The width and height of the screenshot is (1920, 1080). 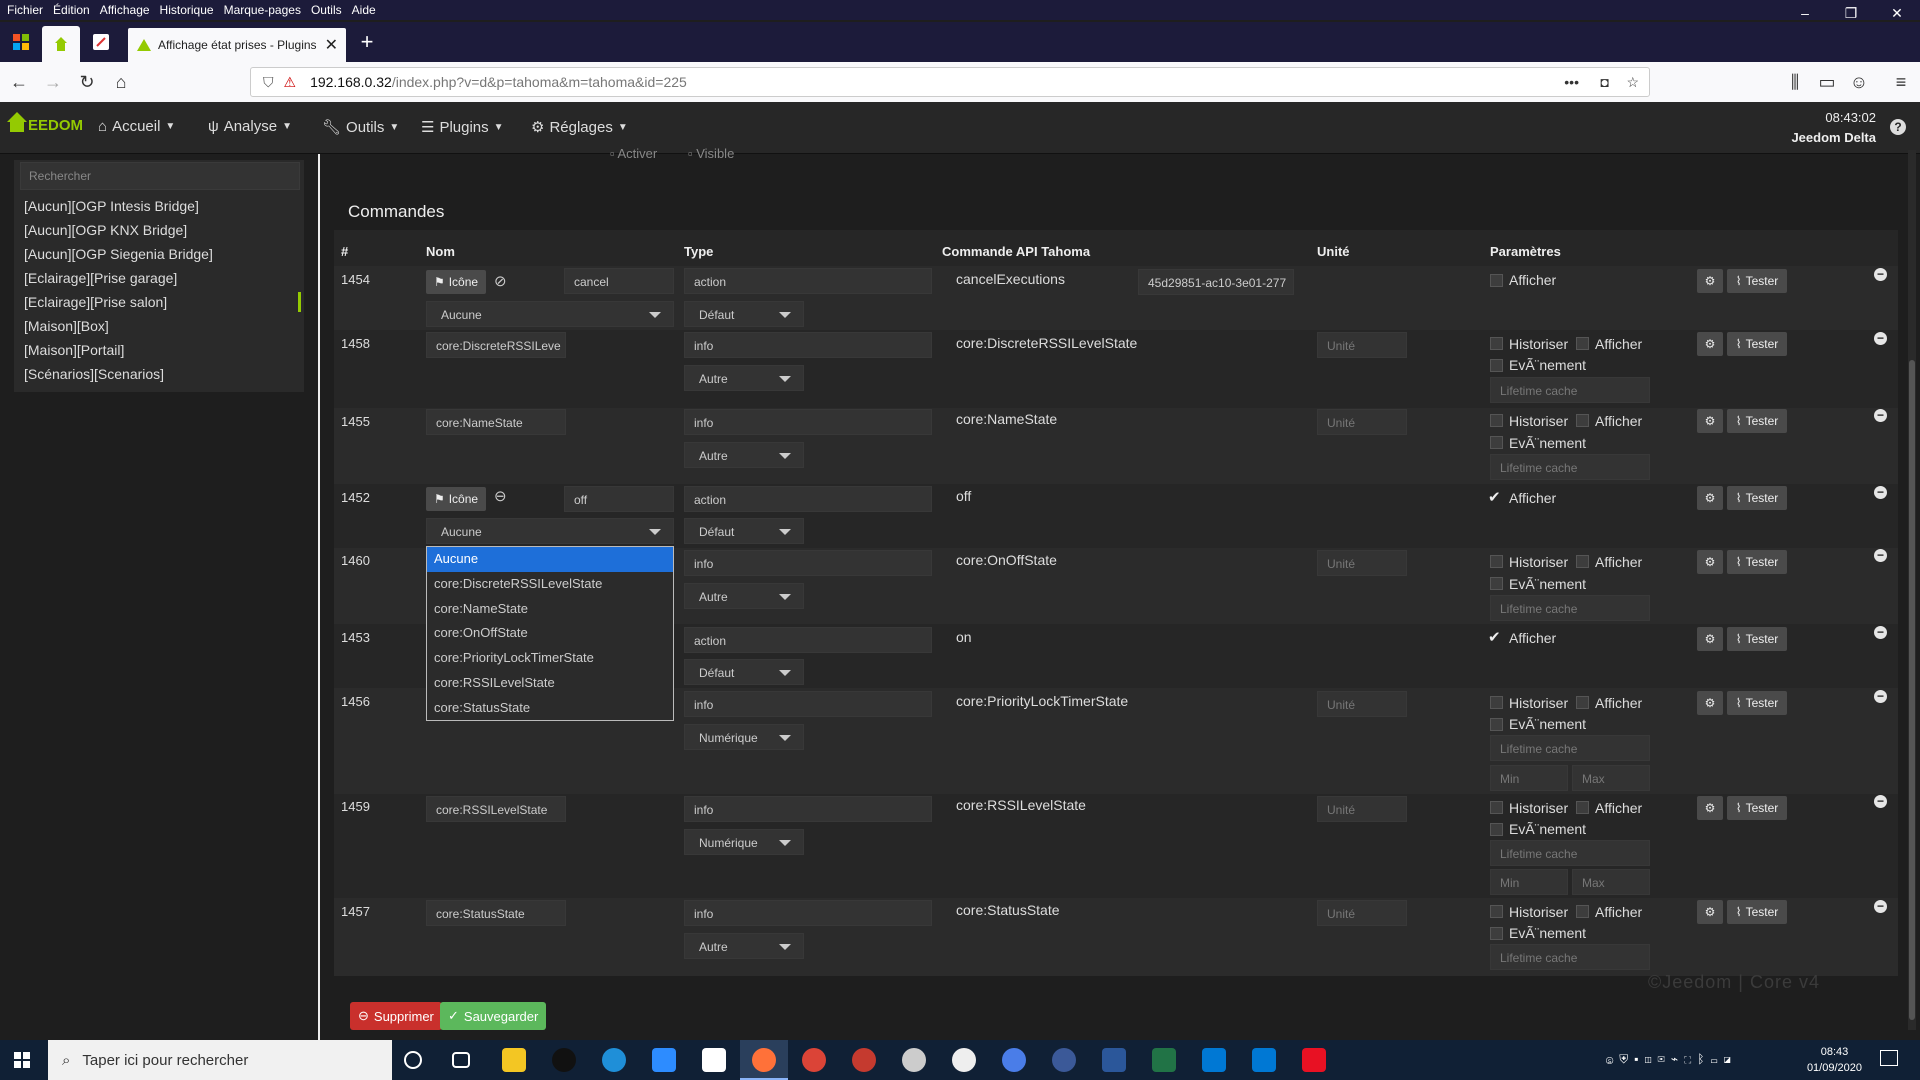 What do you see at coordinates (160, 176) in the screenshot?
I see `sidebar-search-input: Rechercher` at bounding box center [160, 176].